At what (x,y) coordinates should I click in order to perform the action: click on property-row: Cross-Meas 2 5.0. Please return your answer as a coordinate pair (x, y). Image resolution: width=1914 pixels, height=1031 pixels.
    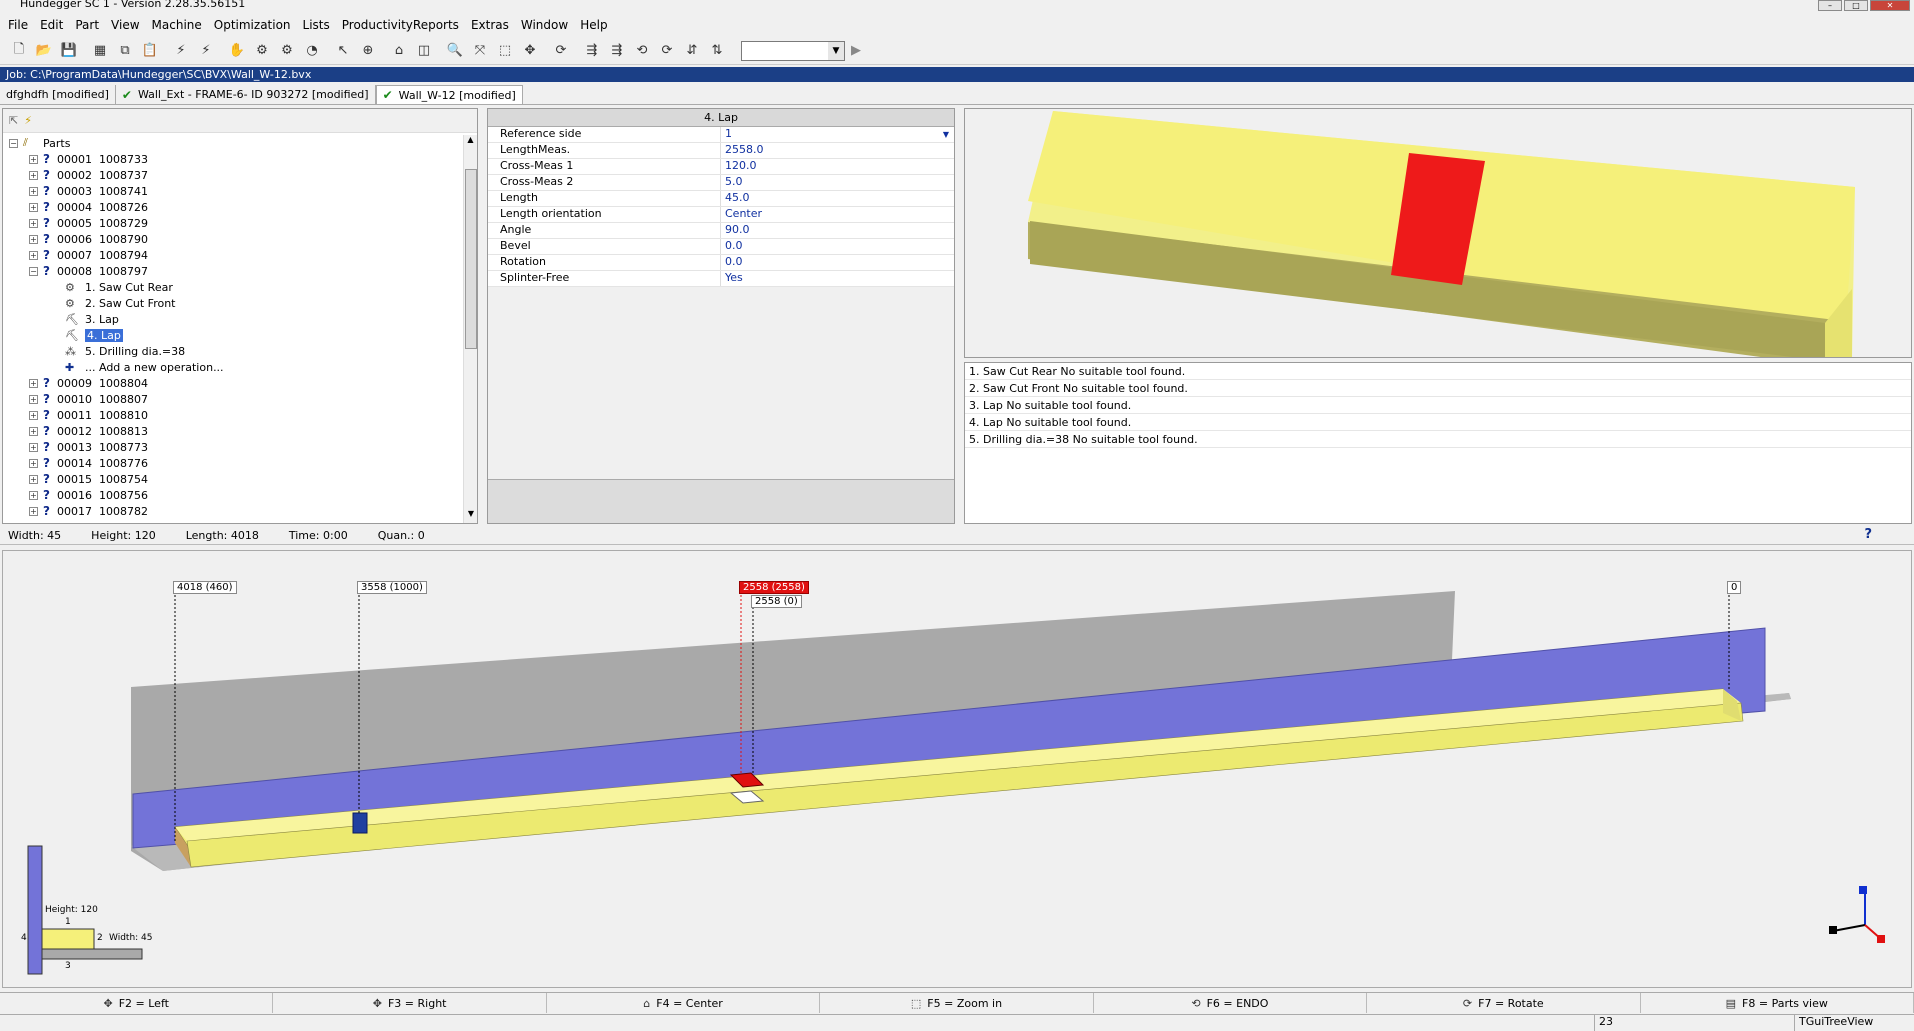
    Looking at the image, I should click on (721, 183).